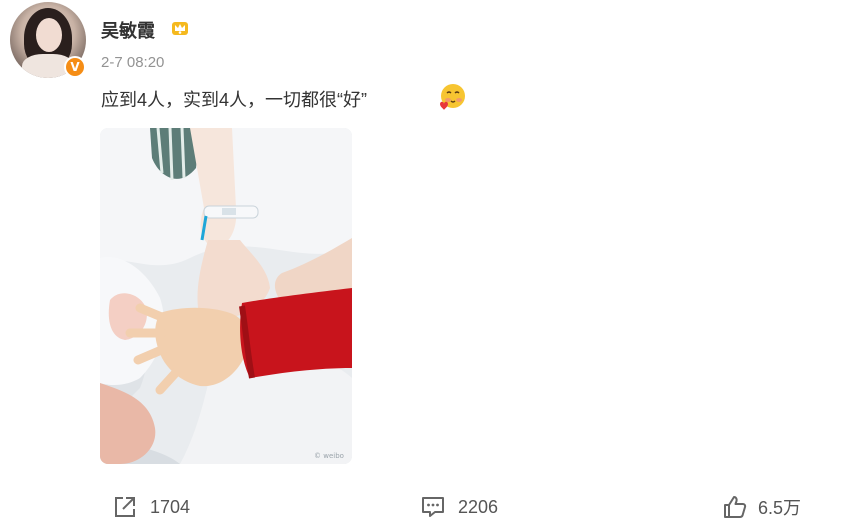 Image resolution: width=864 pixels, height=529 pixels. I want to click on thumbs-up-icon, so click(735, 507).